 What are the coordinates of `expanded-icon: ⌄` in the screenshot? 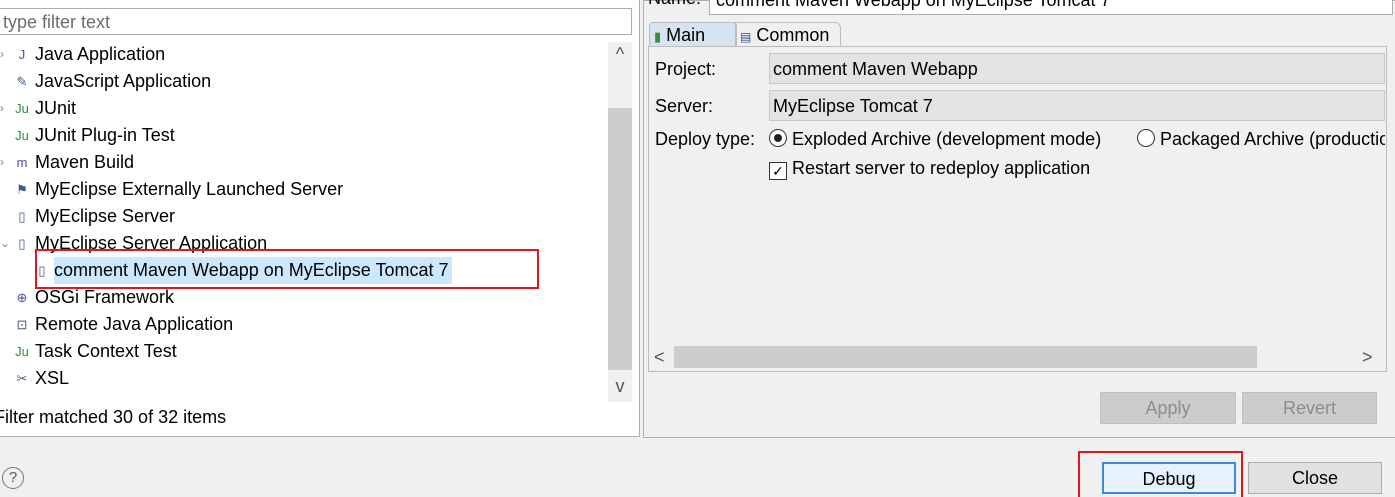 It's located at (5, 243).